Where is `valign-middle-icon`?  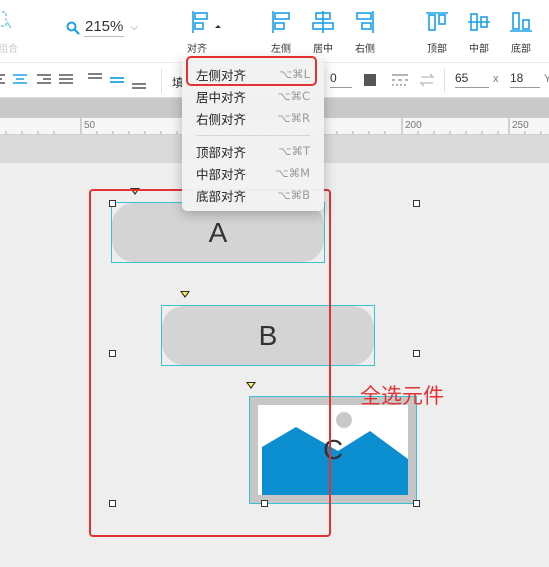 valign-middle-icon is located at coordinates (117, 80).